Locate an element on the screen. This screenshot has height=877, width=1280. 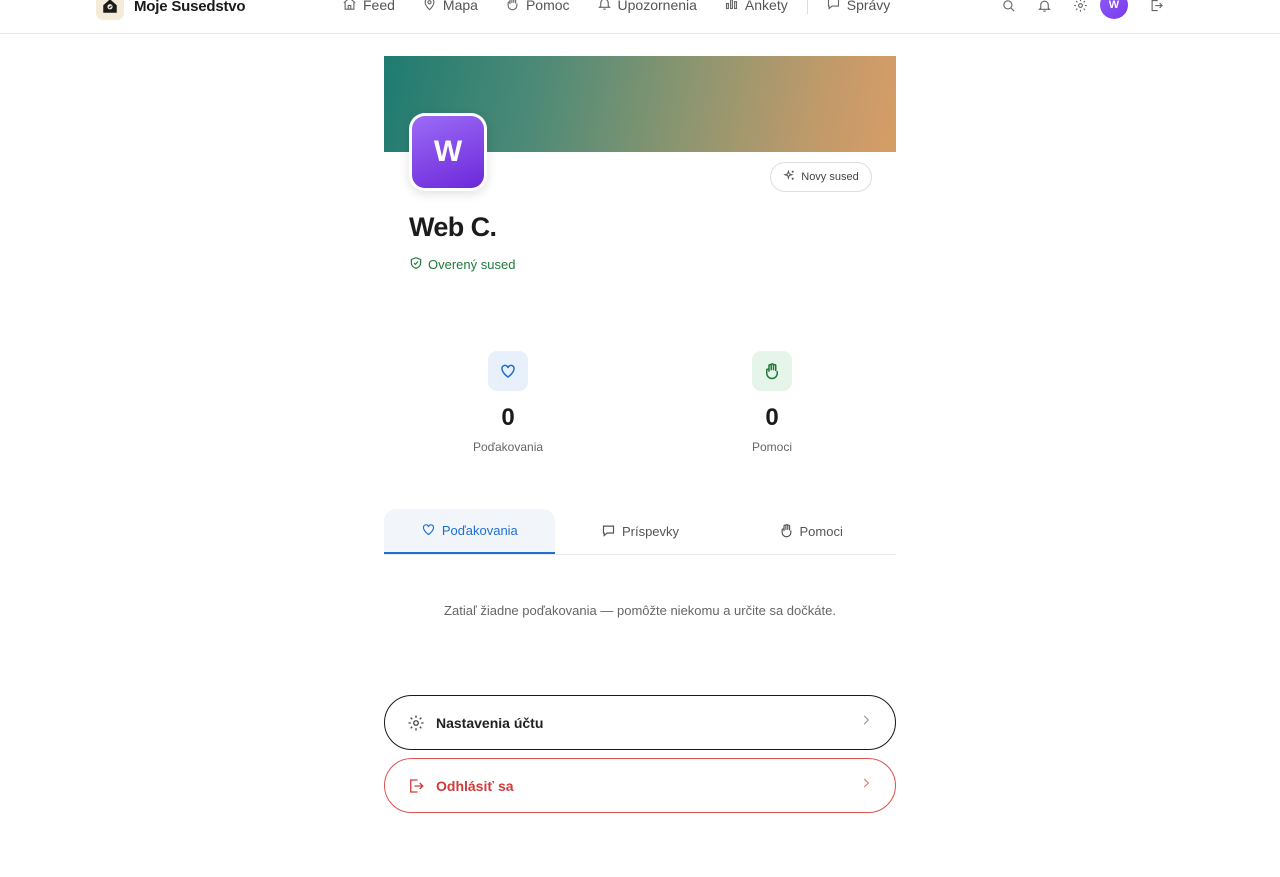
logout-button: Odhlásiť sa is located at coordinates (640, 785).